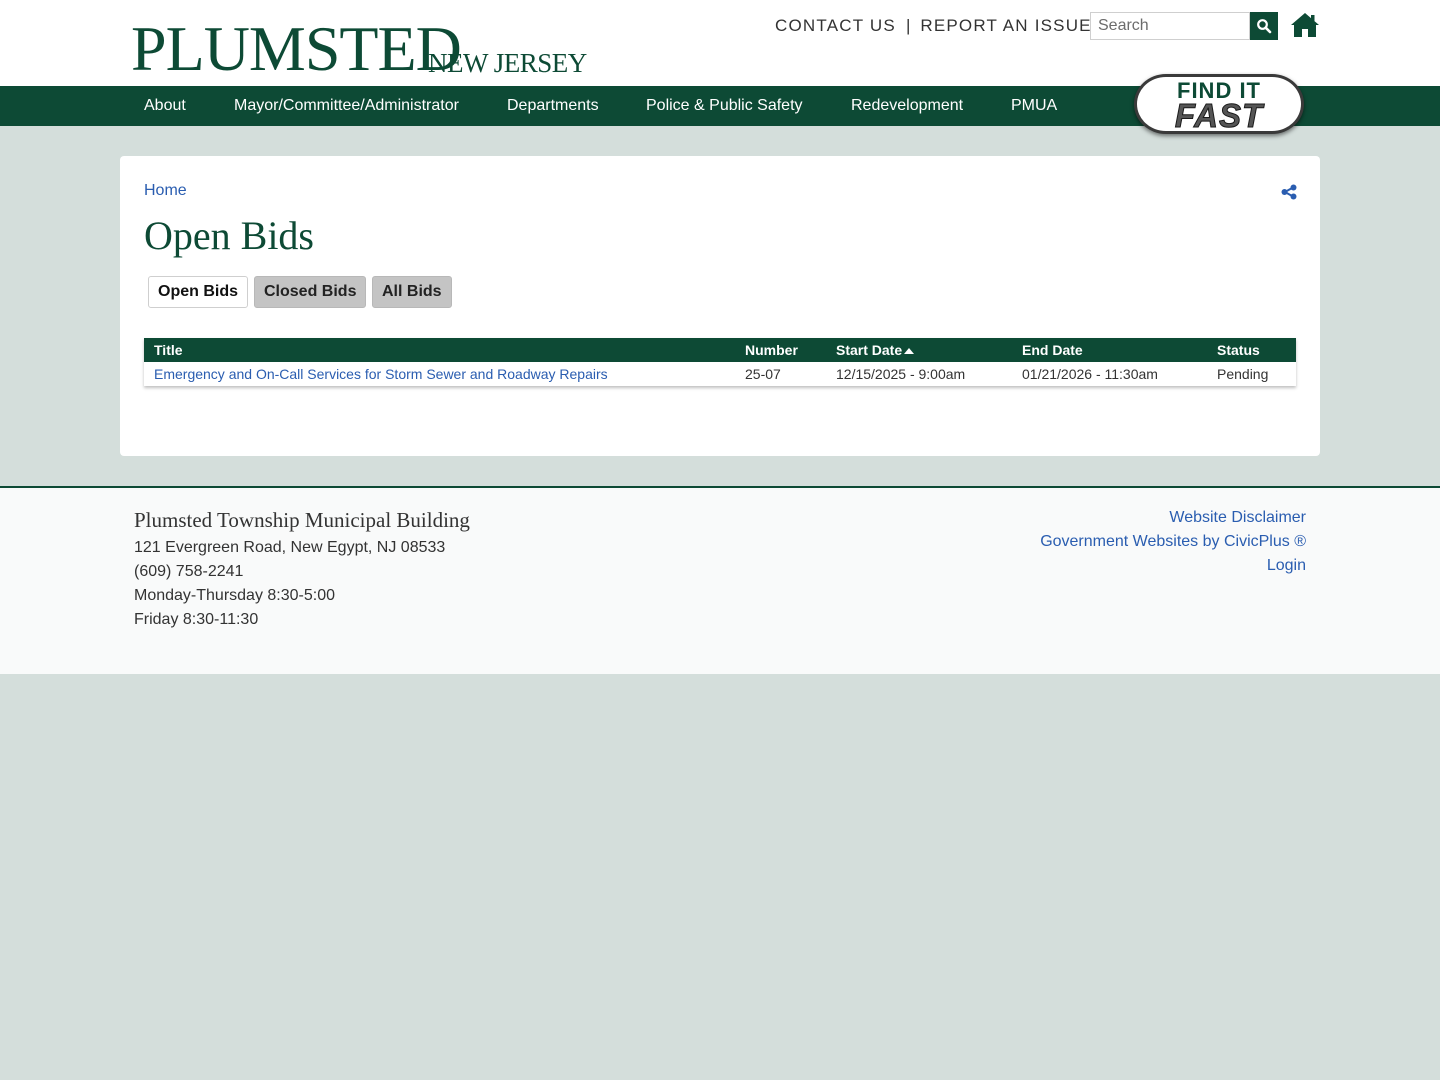 The width and height of the screenshot is (1440, 1080). What do you see at coordinates (1034, 106) in the screenshot?
I see `nav-item-pmua: PMUA` at bounding box center [1034, 106].